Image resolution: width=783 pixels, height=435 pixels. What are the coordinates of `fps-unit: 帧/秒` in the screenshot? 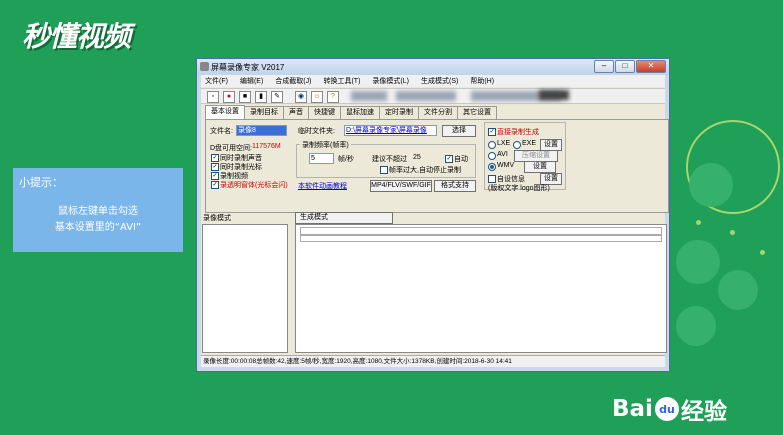 It's located at (346, 159).